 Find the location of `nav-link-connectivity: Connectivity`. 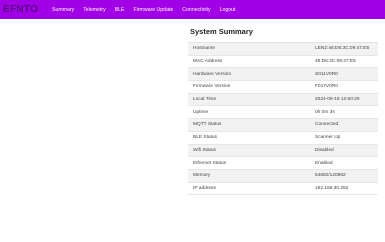

nav-link-connectivity: Connectivity is located at coordinates (196, 10).